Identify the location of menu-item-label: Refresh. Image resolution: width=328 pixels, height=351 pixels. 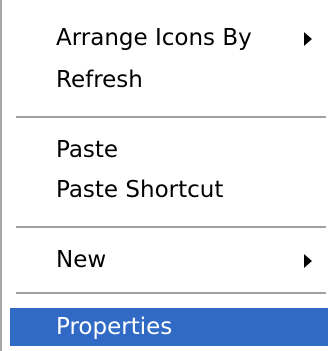
(99, 80).